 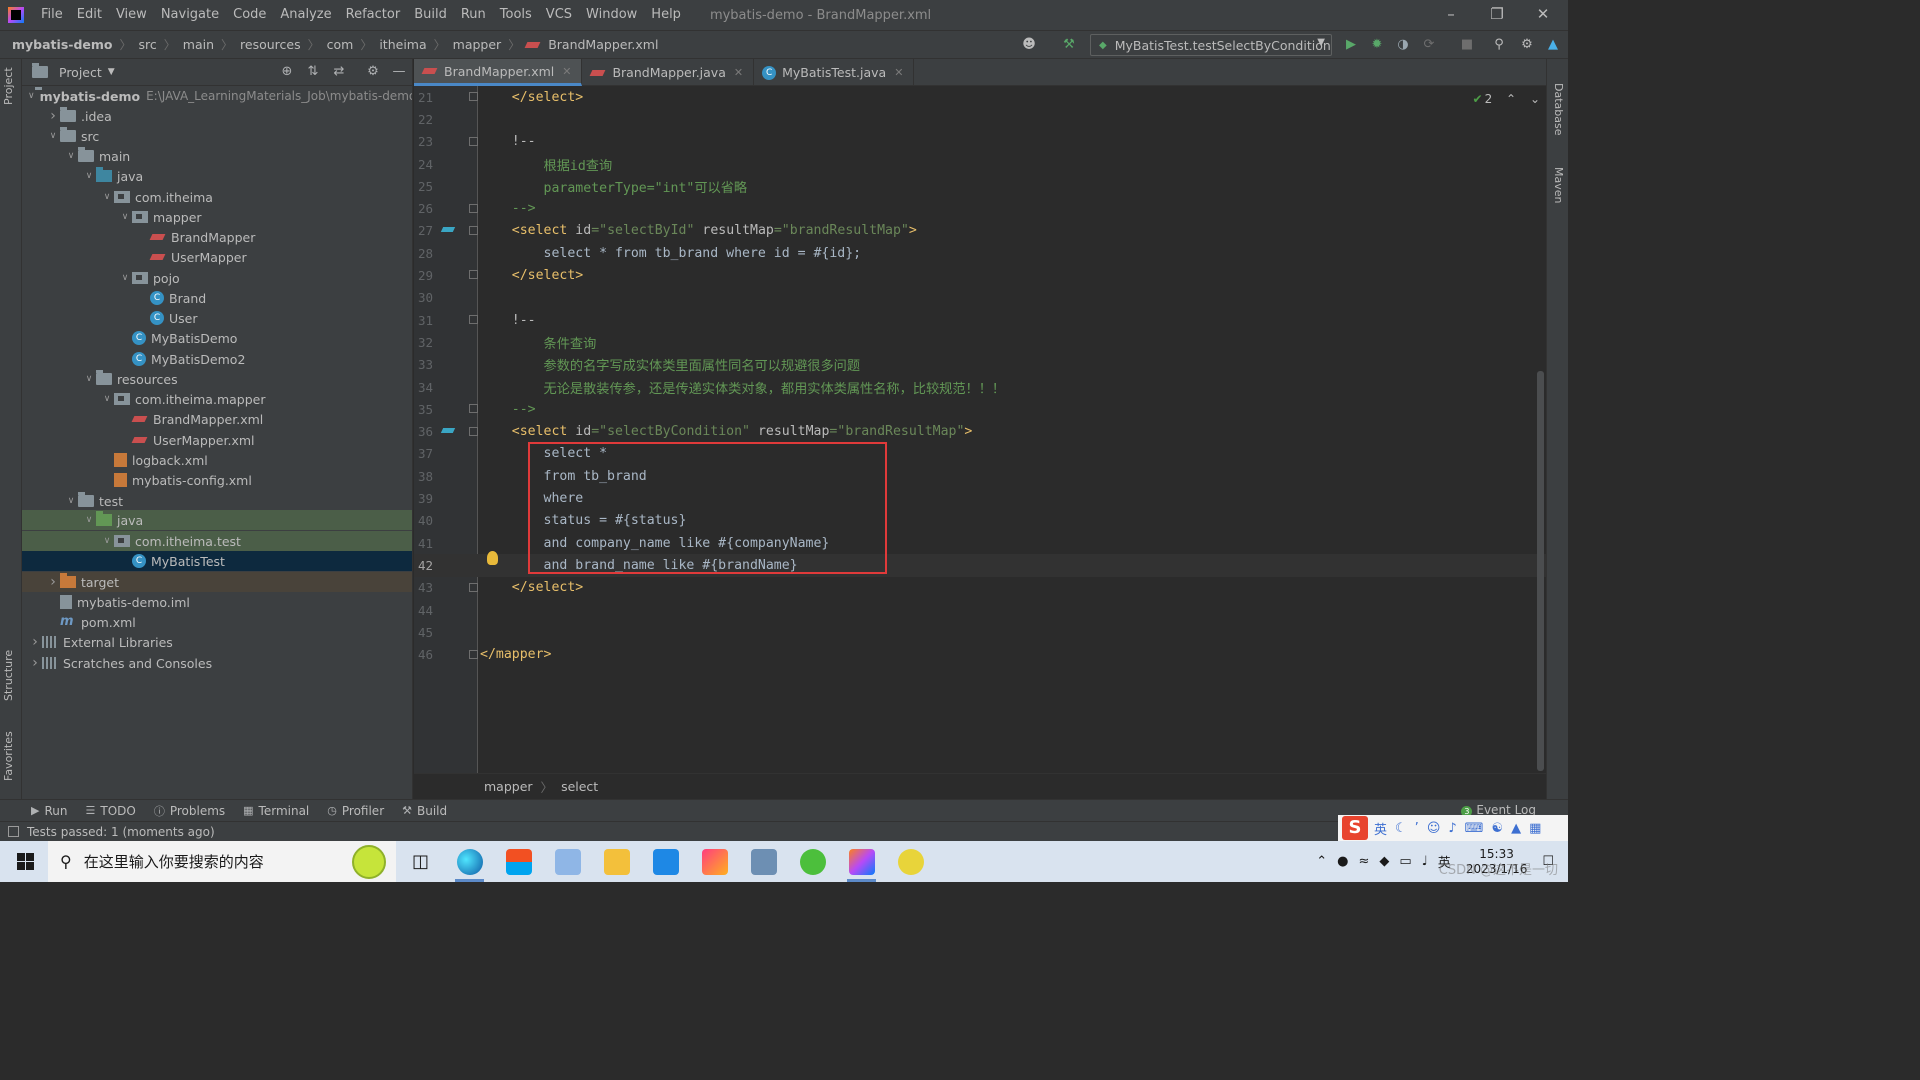 What do you see at coordinates (222, 861) in the screenshot?
I see `taskbar-search-box: ⚲ 在这里输入你要搜索的内容` at bounding box center [222, 861].